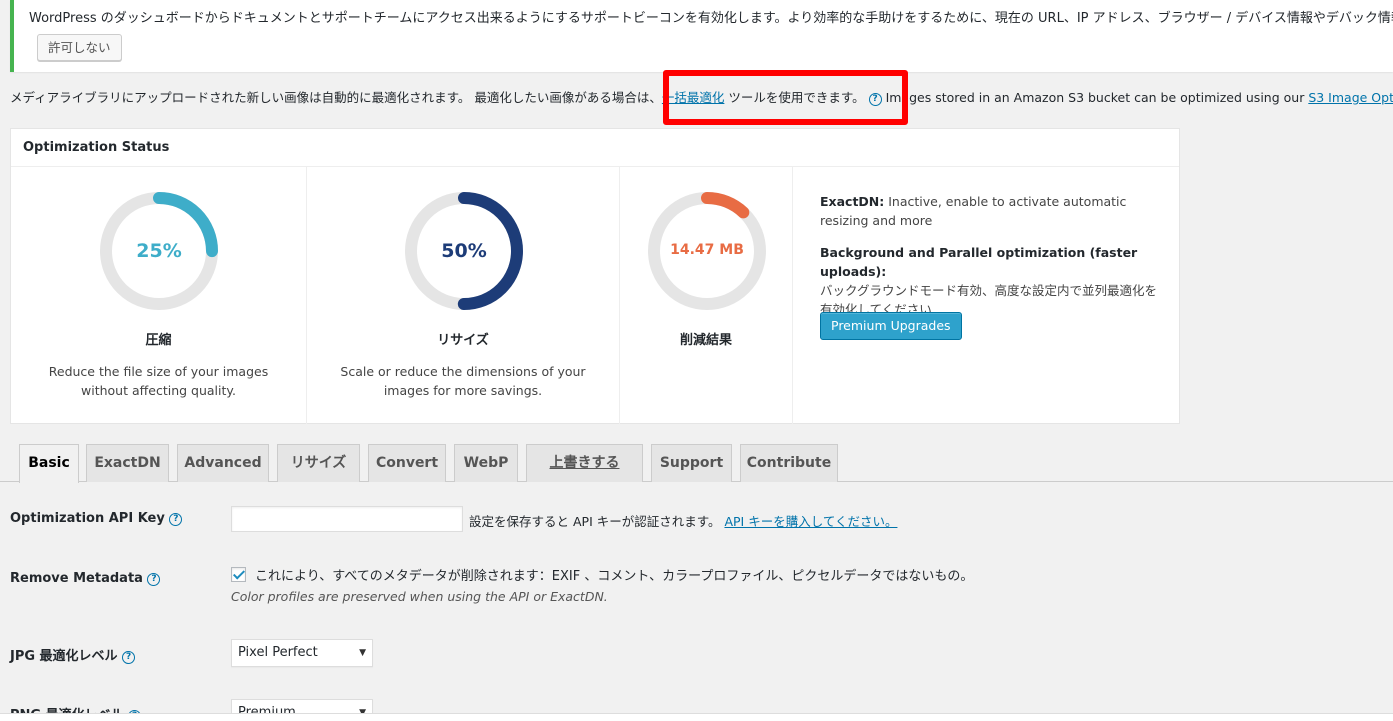  I want to click on savings-column: 14.47 MB 削減結果, so click(706, 295).